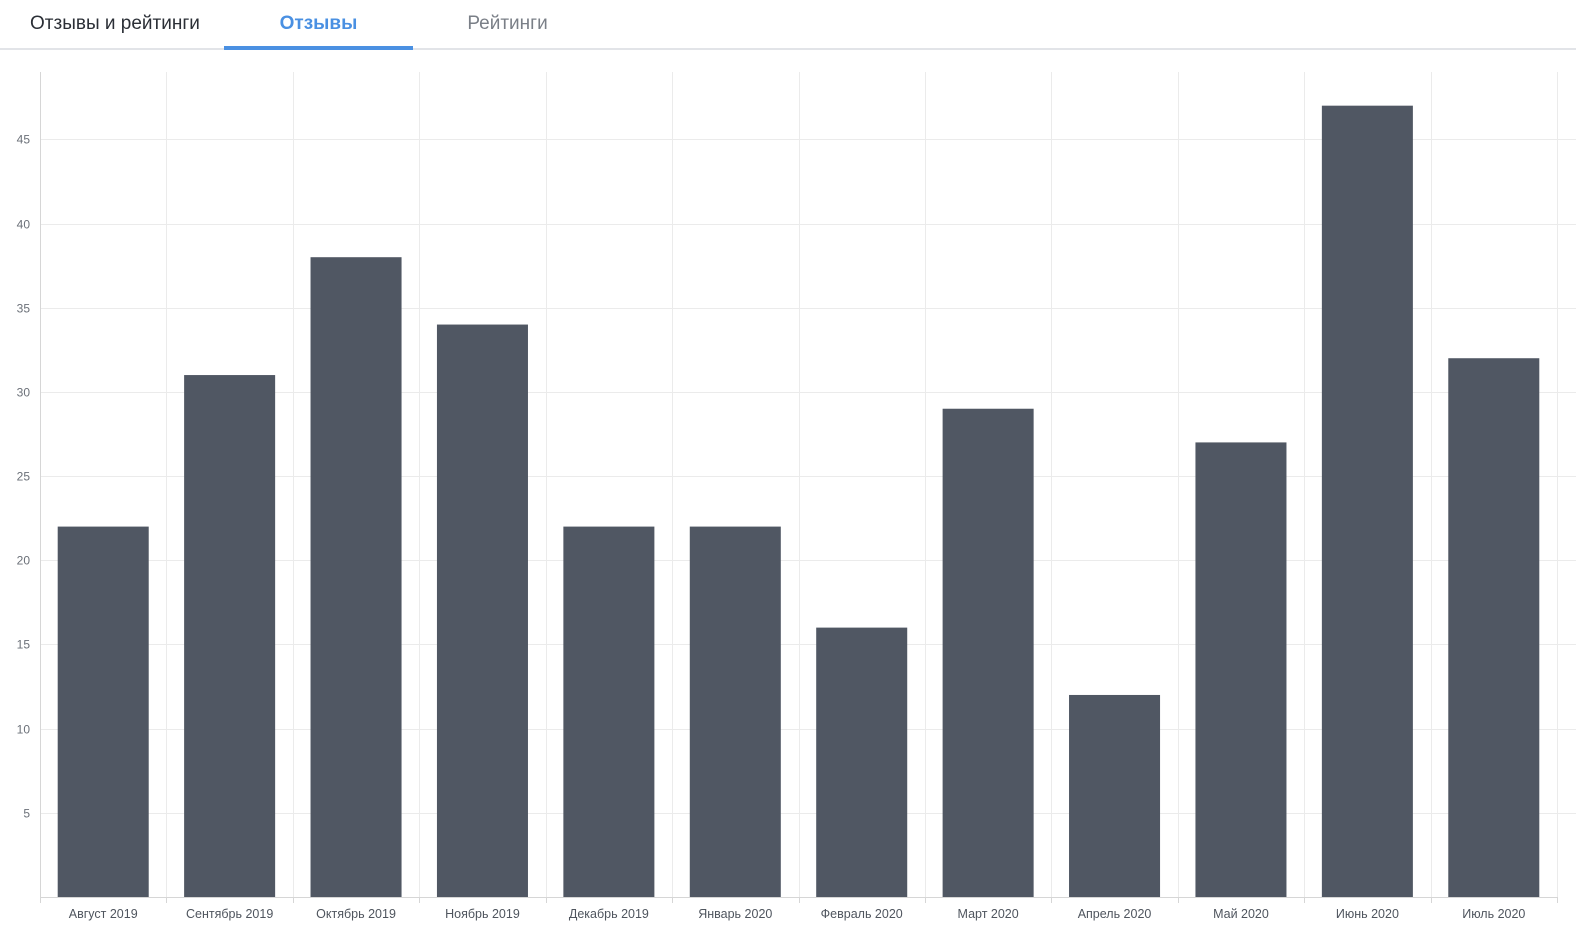 This screenshot has height=948, width=1576. Describe the element at coordinates (609, 914) in the screenshot. I see `x-tick-label: Декабрь 2019` at that location.